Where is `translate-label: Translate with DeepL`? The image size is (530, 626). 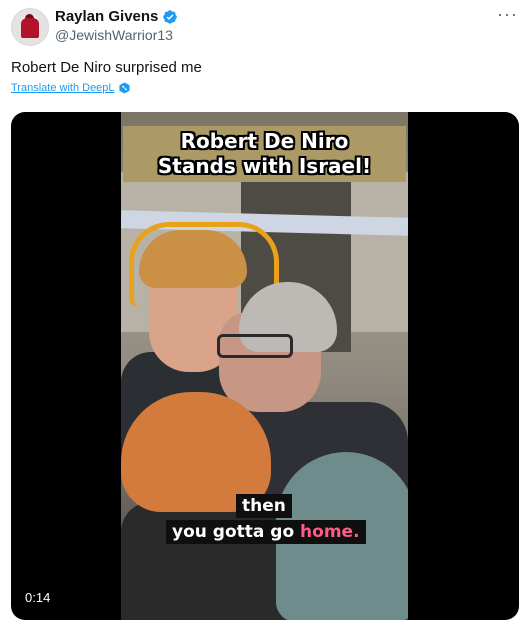
translate-label: Translate with DeepL is located at coordinates (63, 88).